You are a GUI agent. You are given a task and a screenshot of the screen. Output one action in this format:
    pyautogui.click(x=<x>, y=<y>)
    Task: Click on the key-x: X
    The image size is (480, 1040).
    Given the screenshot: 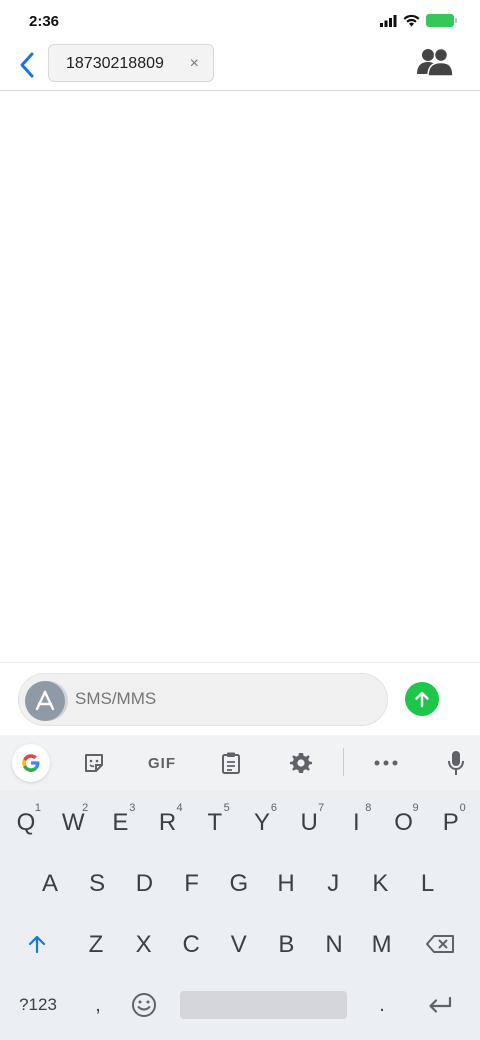 What is the action you would take?
    pyautogui.click(x=144, y=945)
    